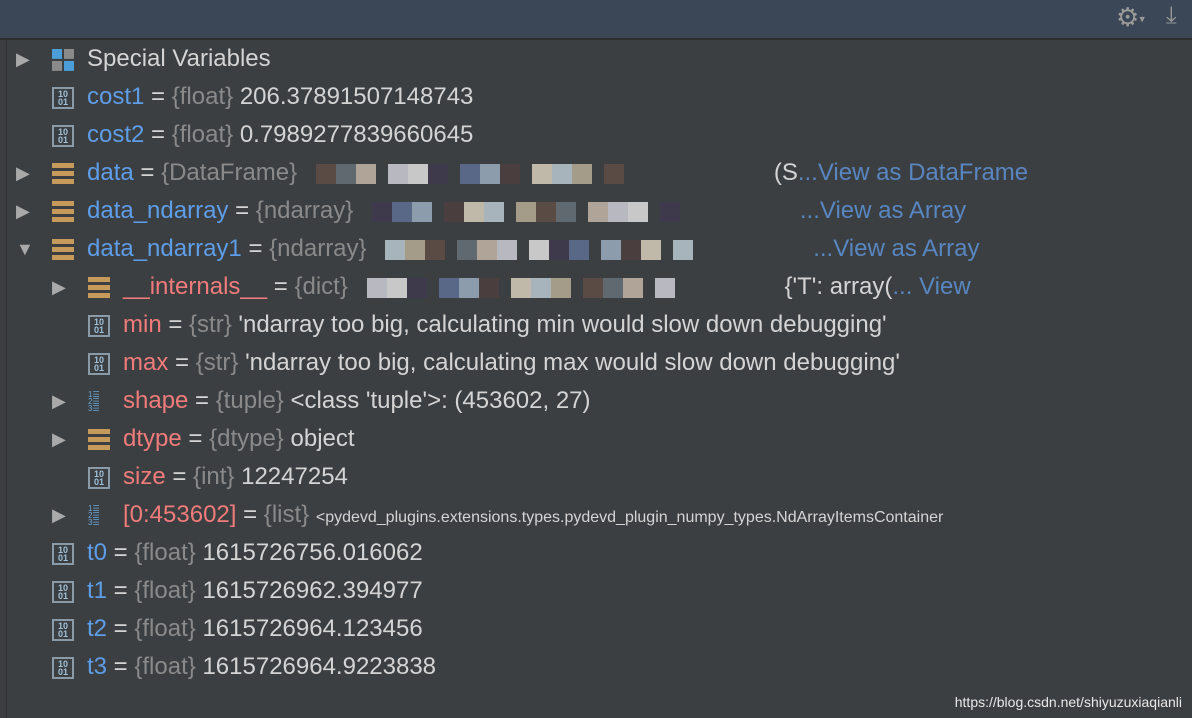 Image resolution: width=1192 pixels, height=718 pixels. Describe the element at coordinates (246, 438) in the screenshot. I see `variable-type: {dtype}` at that location.